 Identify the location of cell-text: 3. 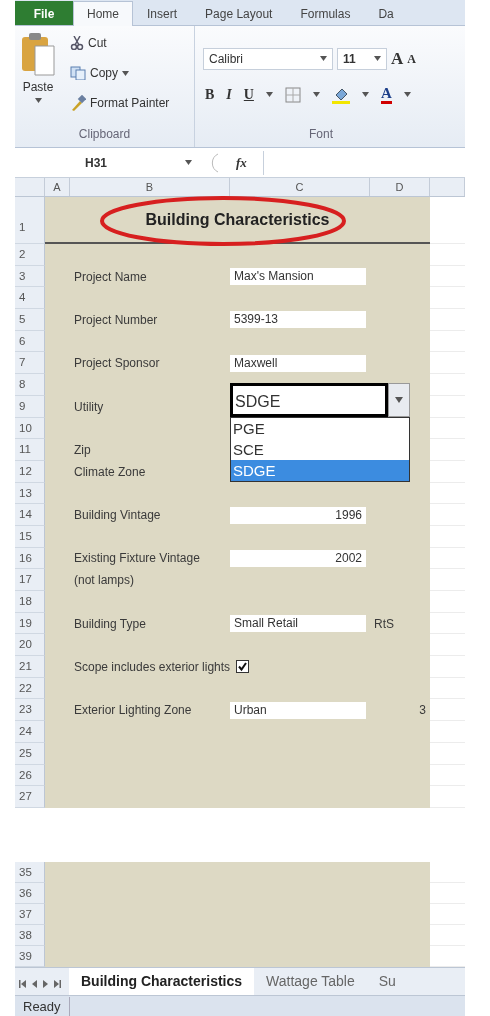
(422, 711).